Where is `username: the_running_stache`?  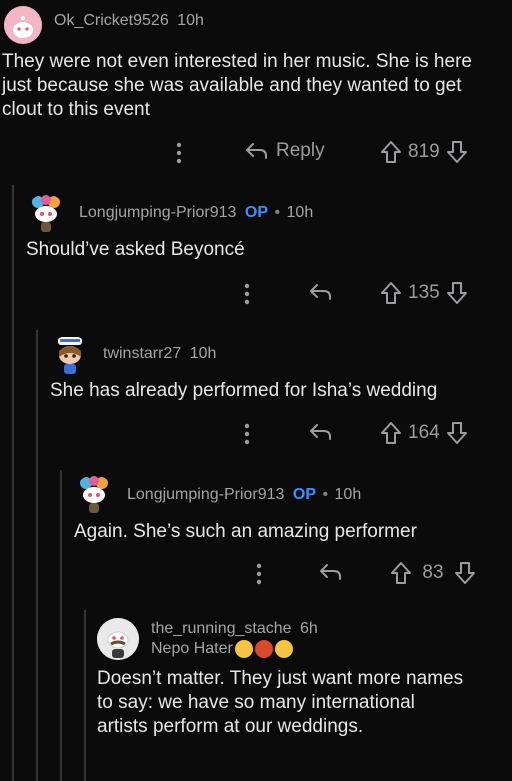
username: the_running_stache is located at coordinates (221, 628).